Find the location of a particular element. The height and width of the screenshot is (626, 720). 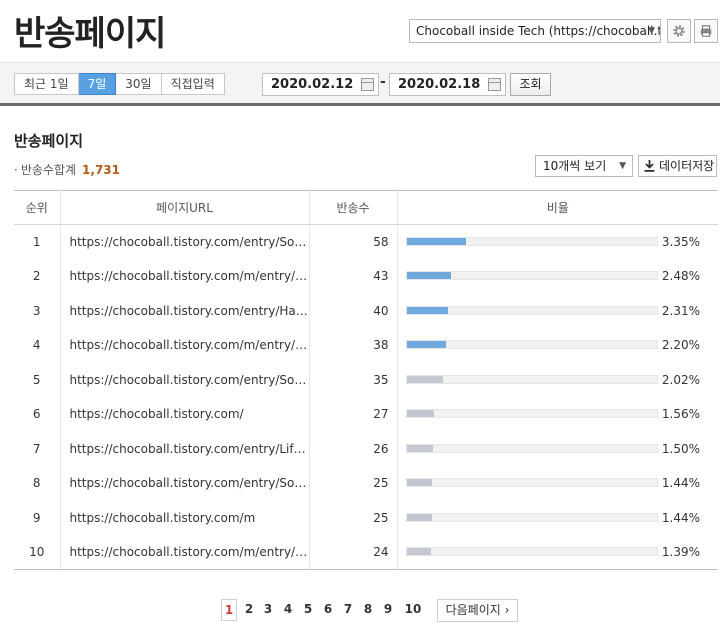

rank-cell: 2 is located at coordinates (37, 276).